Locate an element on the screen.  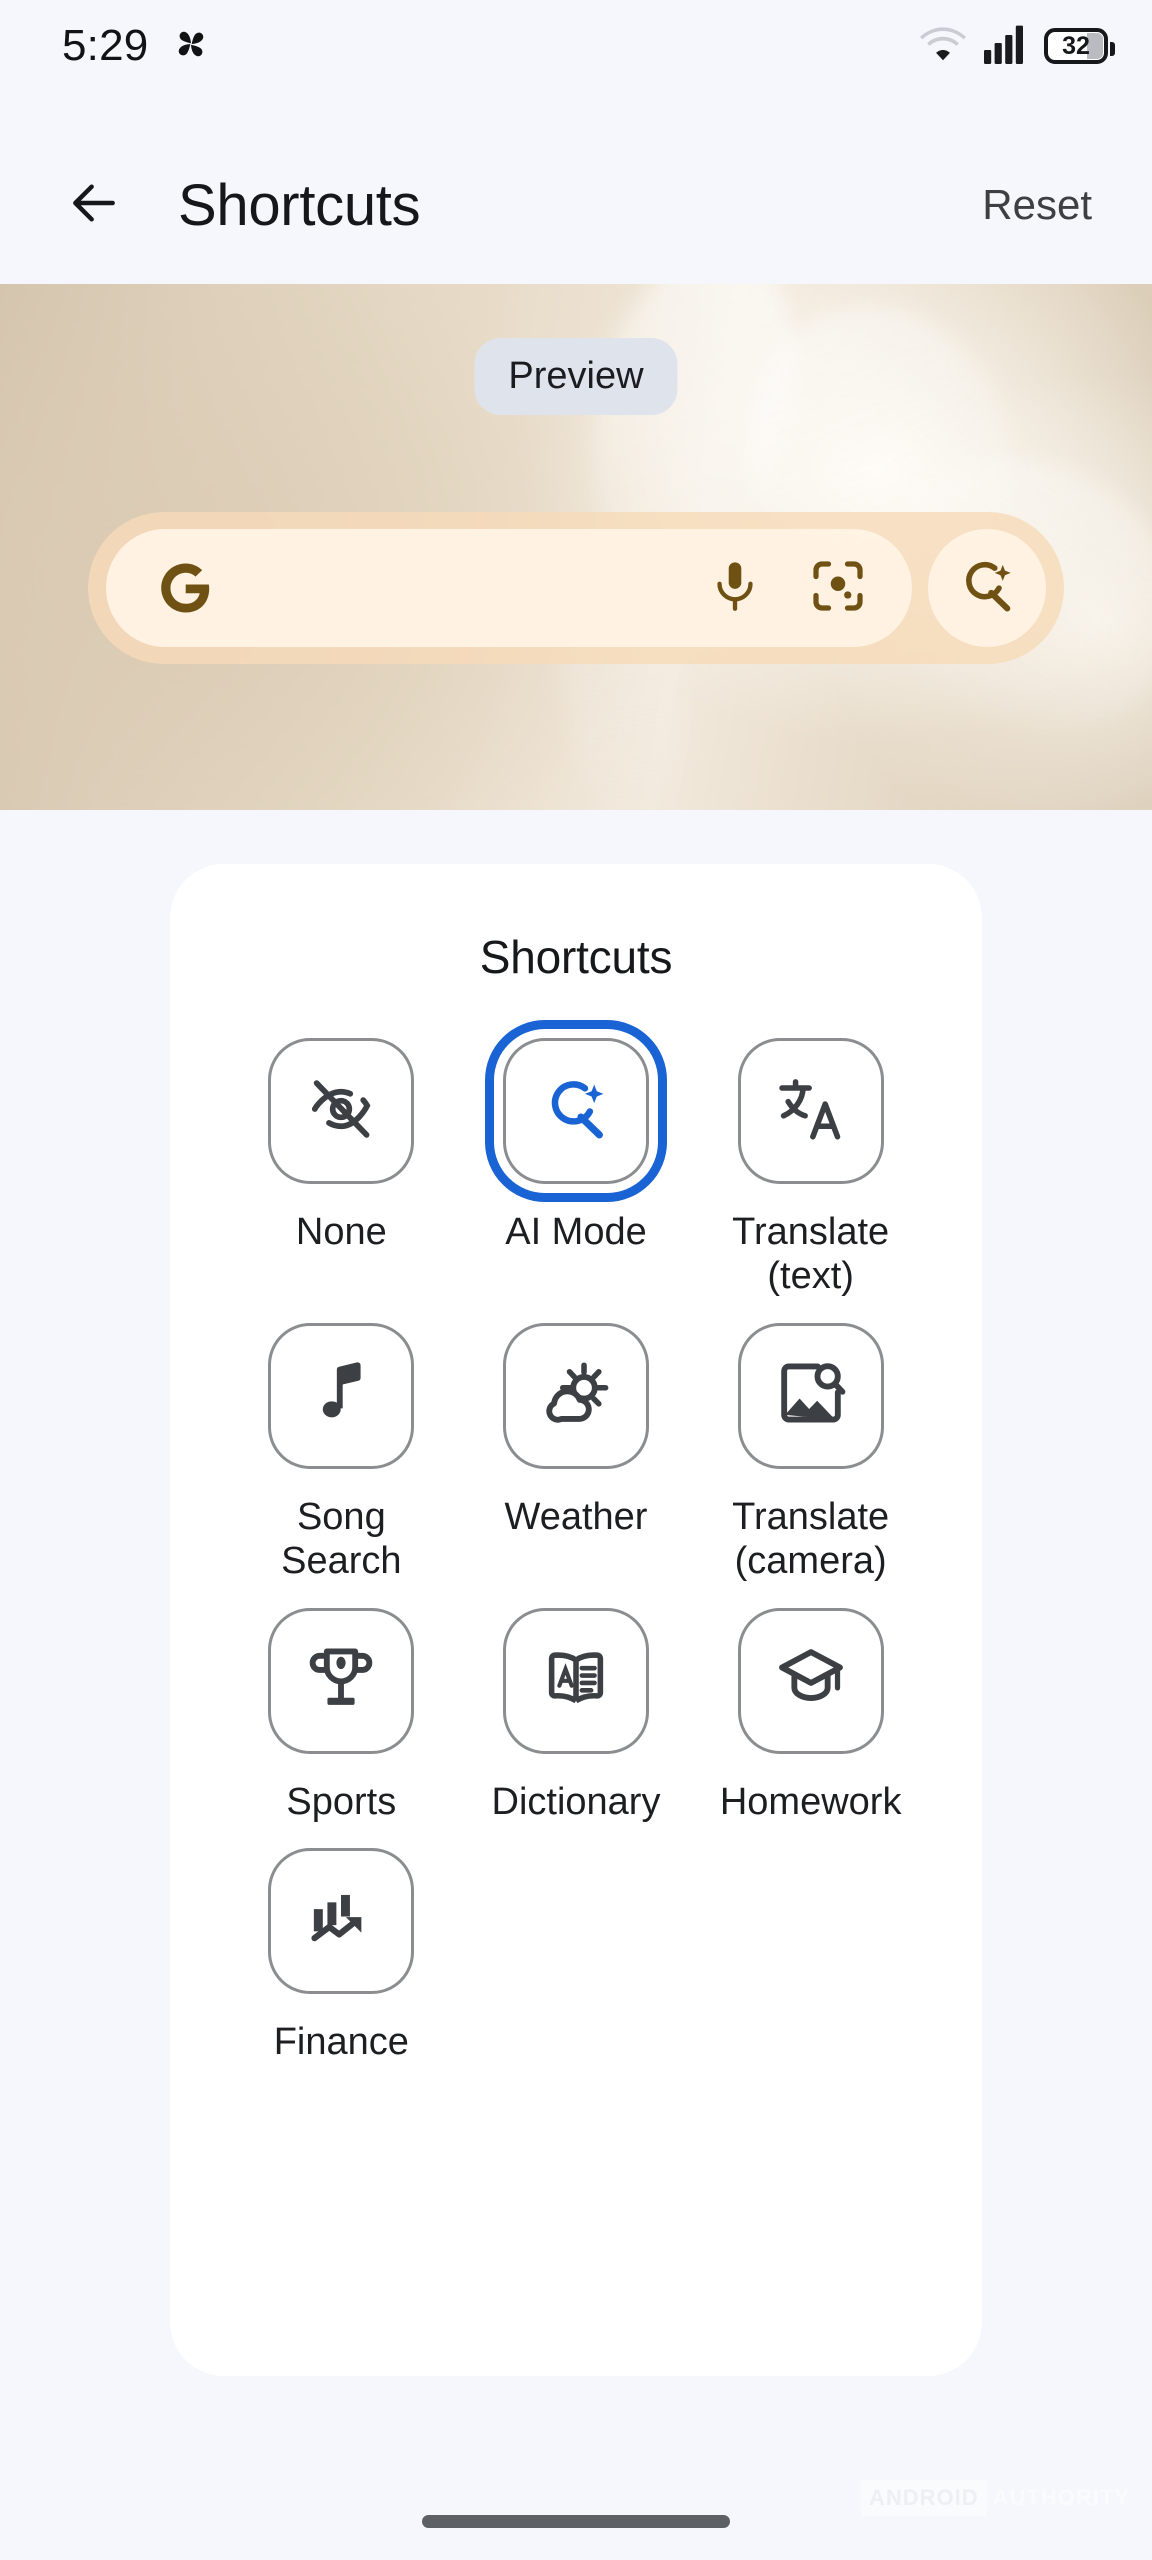
finance-chart-icon is located at coordinates (341, 1921).